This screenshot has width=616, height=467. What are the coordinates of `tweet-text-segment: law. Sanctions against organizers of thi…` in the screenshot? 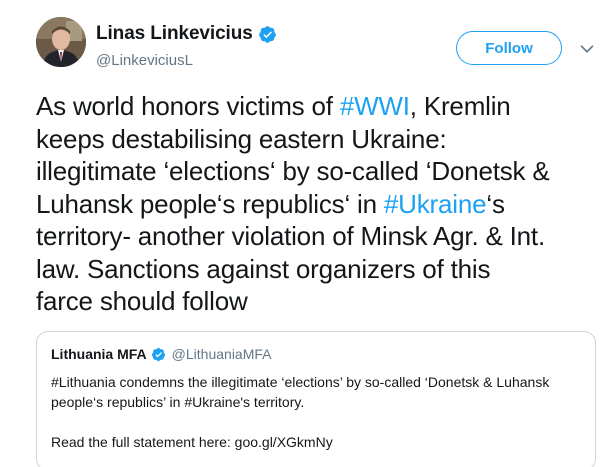 It's located at (263, 268).